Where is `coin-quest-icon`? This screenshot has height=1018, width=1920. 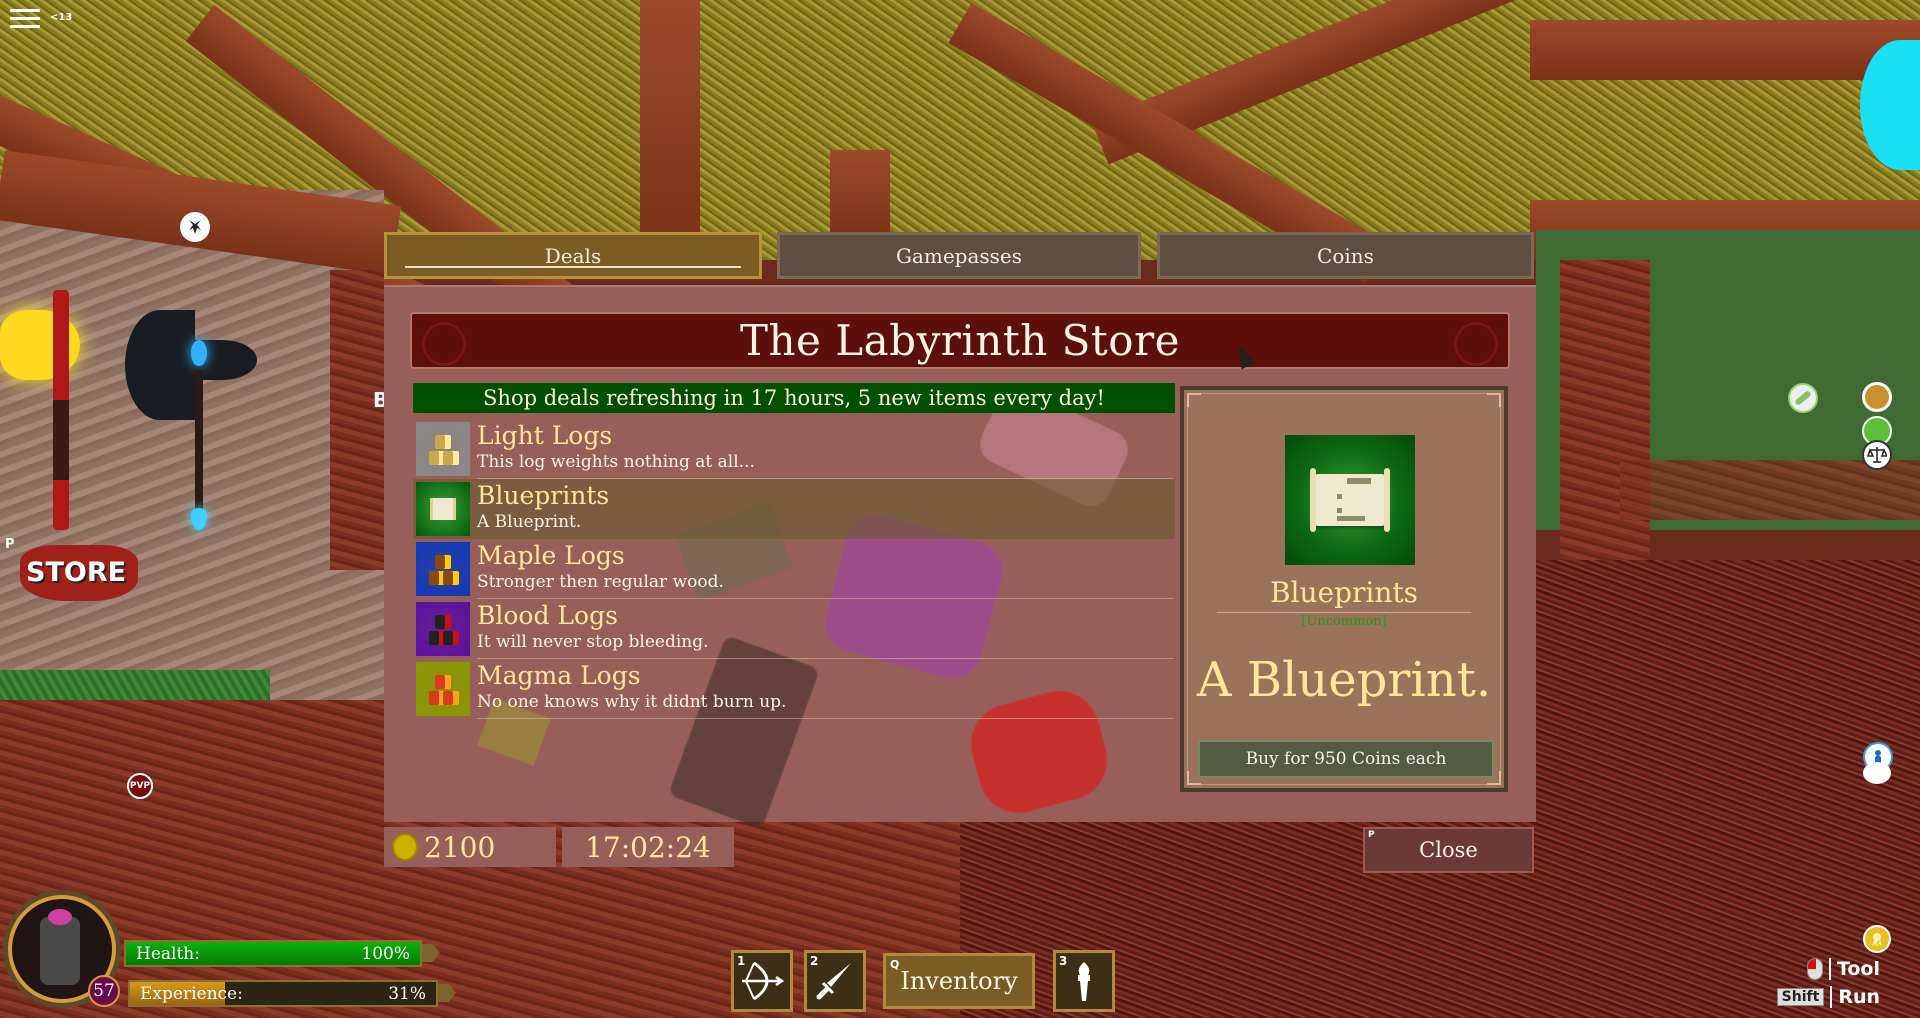 coin-quest-icon is located at coordinates (1877, 397).